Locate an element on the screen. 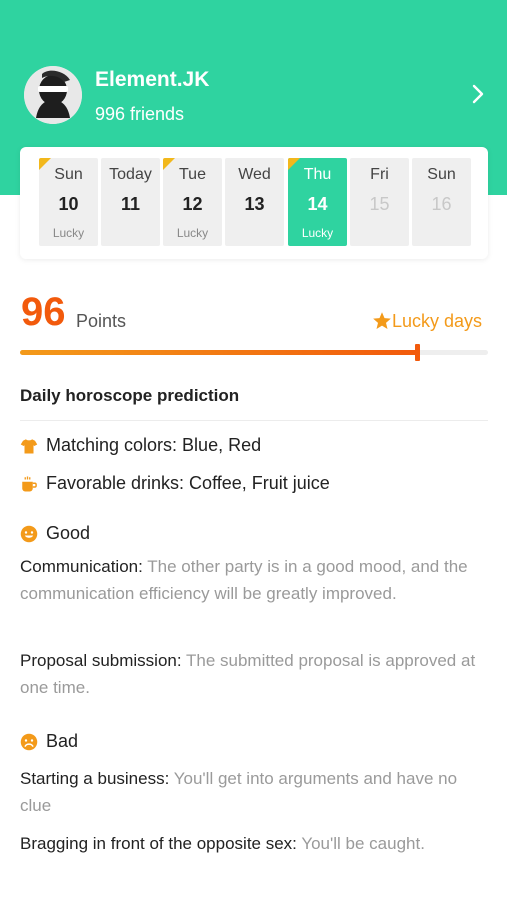 The width and height of the screenshot is (507, 900). divider is located at coordinates (254, 420).